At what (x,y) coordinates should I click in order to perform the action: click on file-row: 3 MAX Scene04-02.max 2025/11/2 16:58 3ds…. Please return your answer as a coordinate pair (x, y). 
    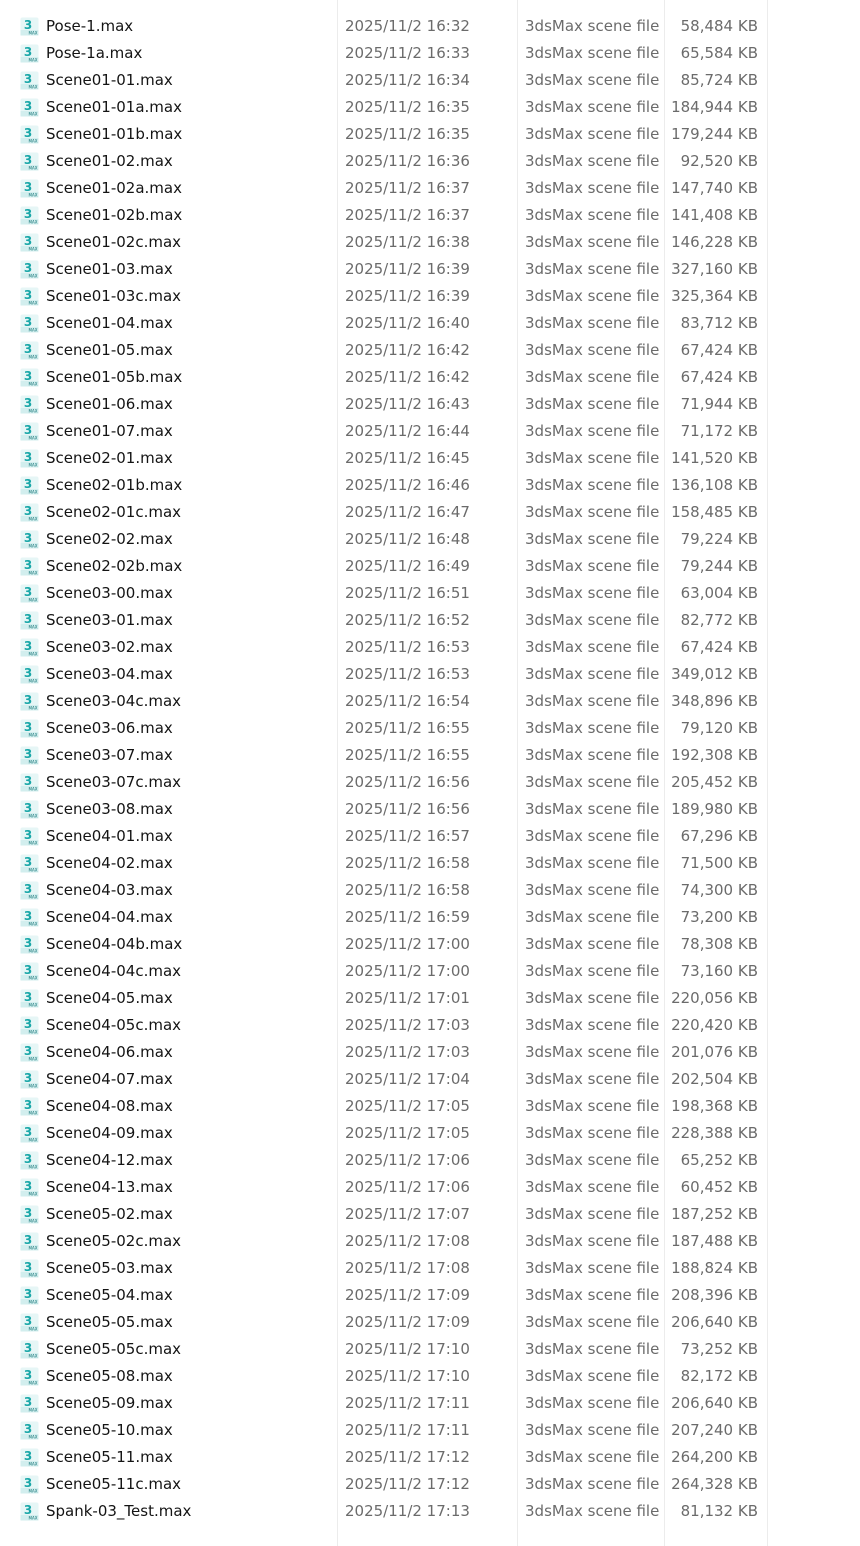
    Looking at the image, I should click on (430, 863).